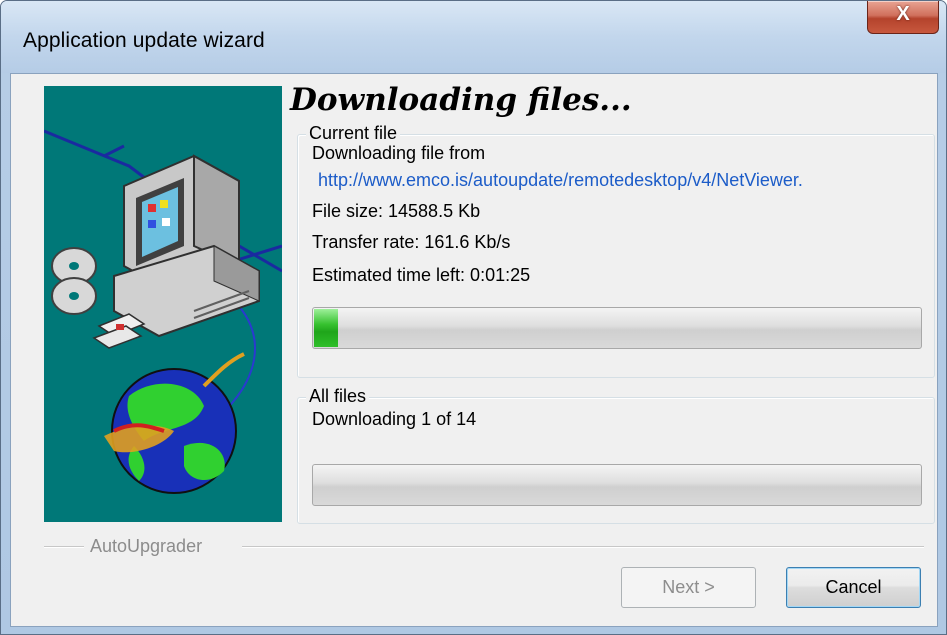 Image resolution: width=947 pixels, height=635 pixels. I want to click on all-files-group: All files Downloading 1 of 14, so click(616, 455).